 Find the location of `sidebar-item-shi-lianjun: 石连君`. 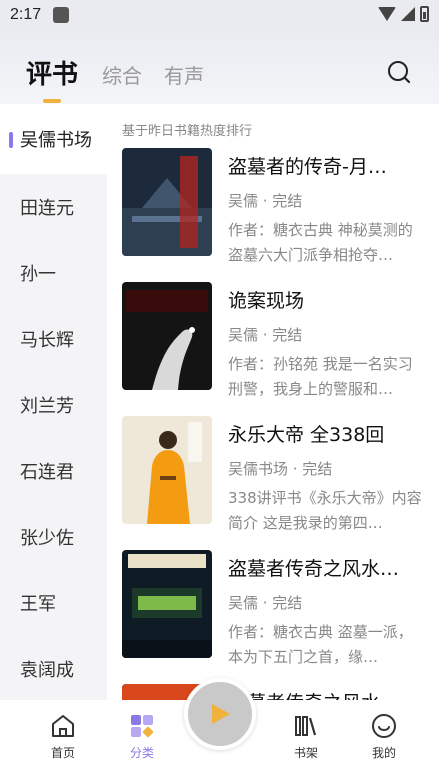

sidebar-item-shi-lianjun: 石连君 is located at coordinates (53, 471).